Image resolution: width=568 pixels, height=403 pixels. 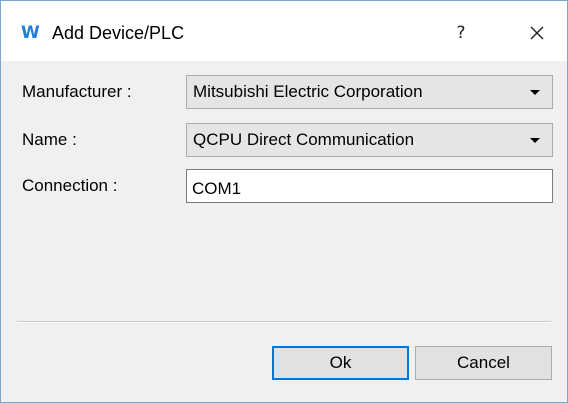 I want to click on connection-label: Connection :, so click(x=70, y=185).